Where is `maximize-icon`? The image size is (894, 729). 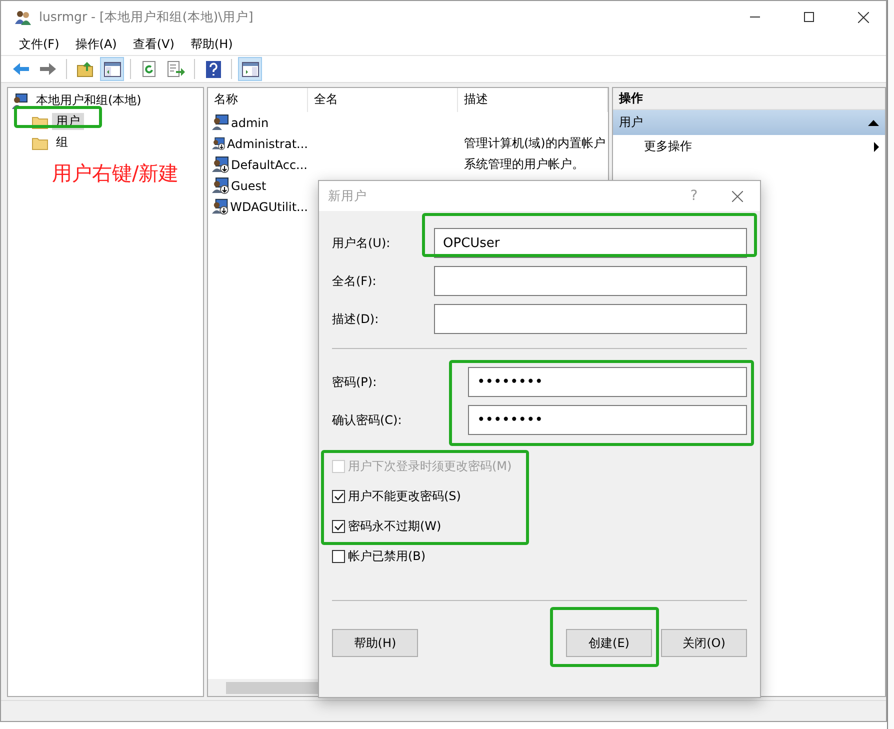
maximize-icon is located at coordinates (809, 17).